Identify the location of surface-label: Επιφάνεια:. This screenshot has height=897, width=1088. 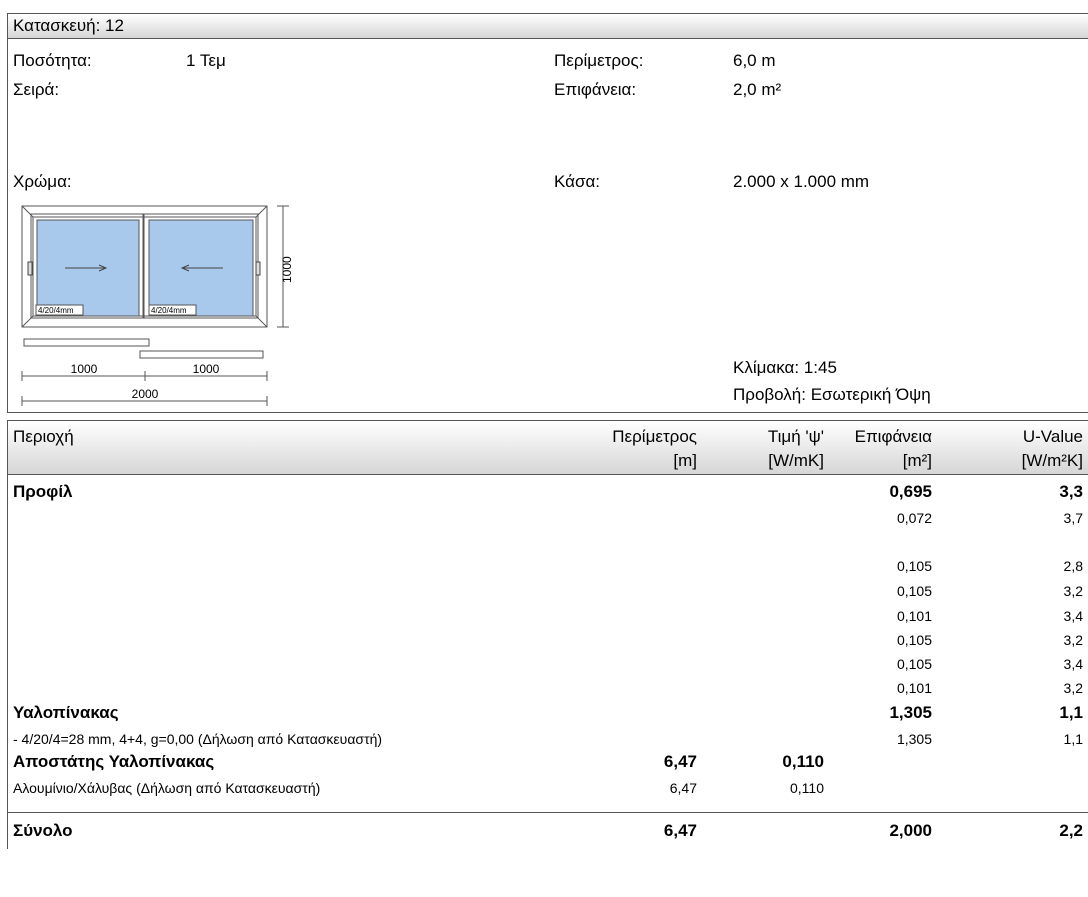
(595, 89).